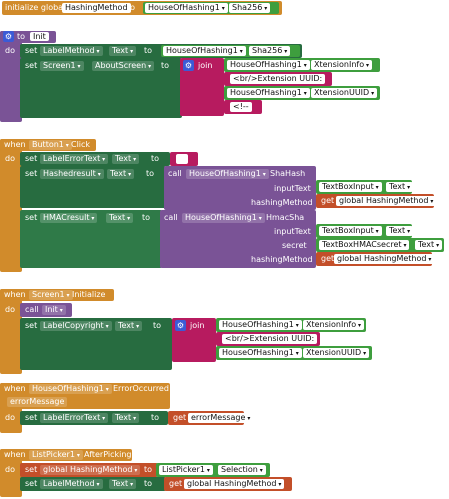  I want to click on call-init-block: call Init, so click(46, 310).